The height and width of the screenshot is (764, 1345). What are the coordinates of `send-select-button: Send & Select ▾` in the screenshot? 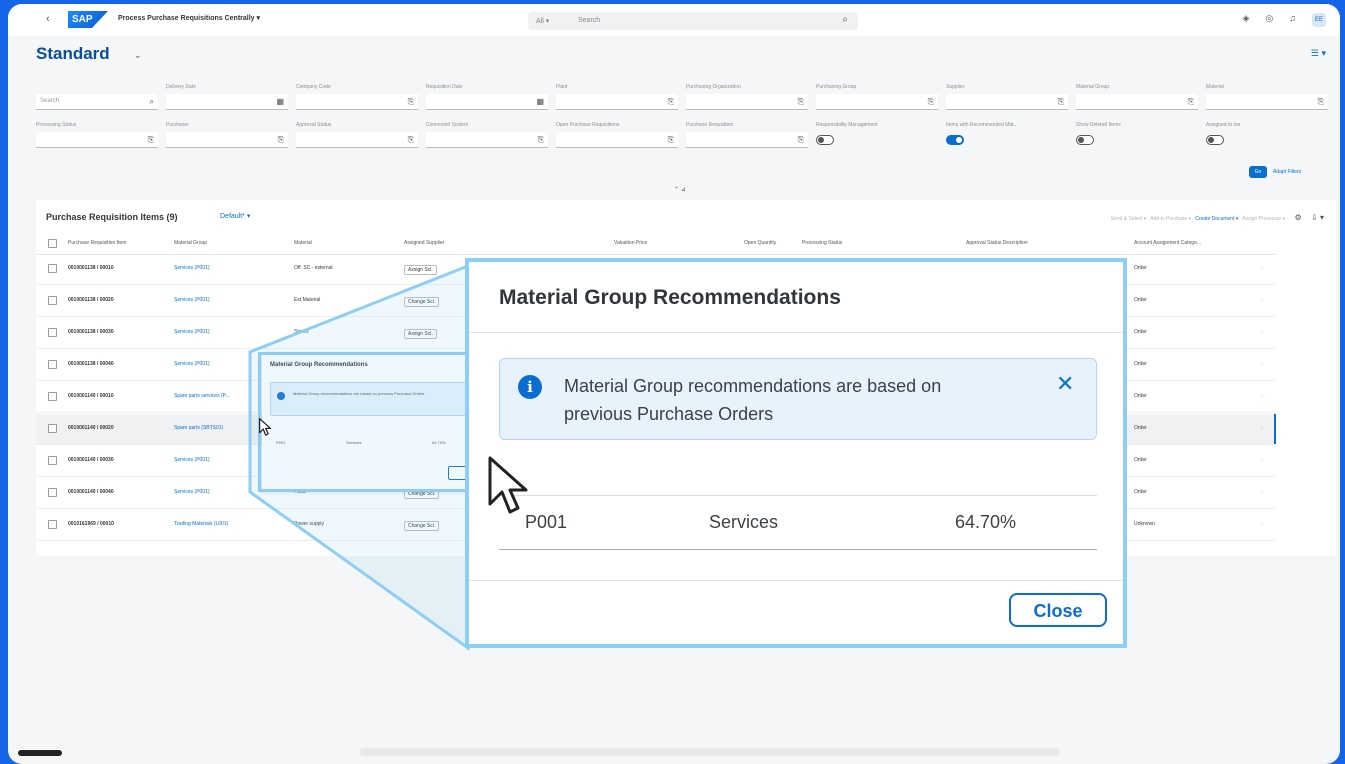 It's located at (1129, 219).